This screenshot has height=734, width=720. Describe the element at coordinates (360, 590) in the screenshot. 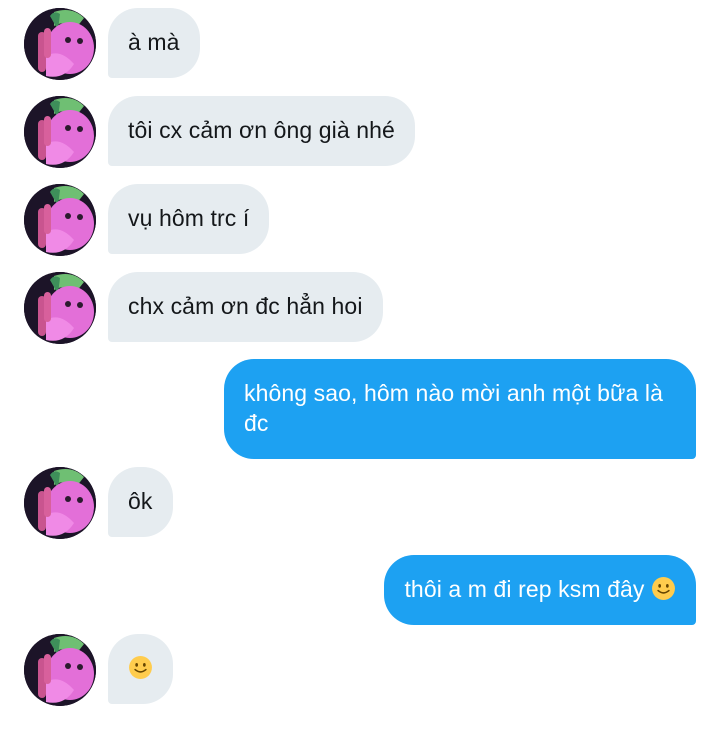

I see `message-row: thôi a m đi rep ksm đây` at that location.